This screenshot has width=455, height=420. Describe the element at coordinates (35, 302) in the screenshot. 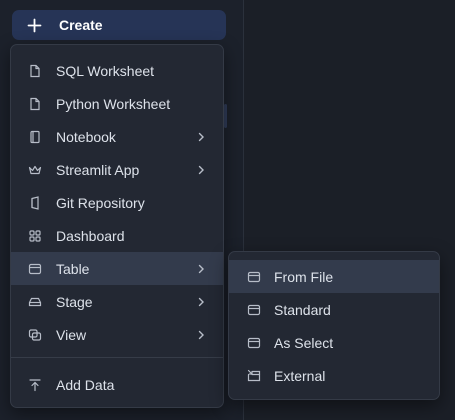

I see `stage-icon` at that location.